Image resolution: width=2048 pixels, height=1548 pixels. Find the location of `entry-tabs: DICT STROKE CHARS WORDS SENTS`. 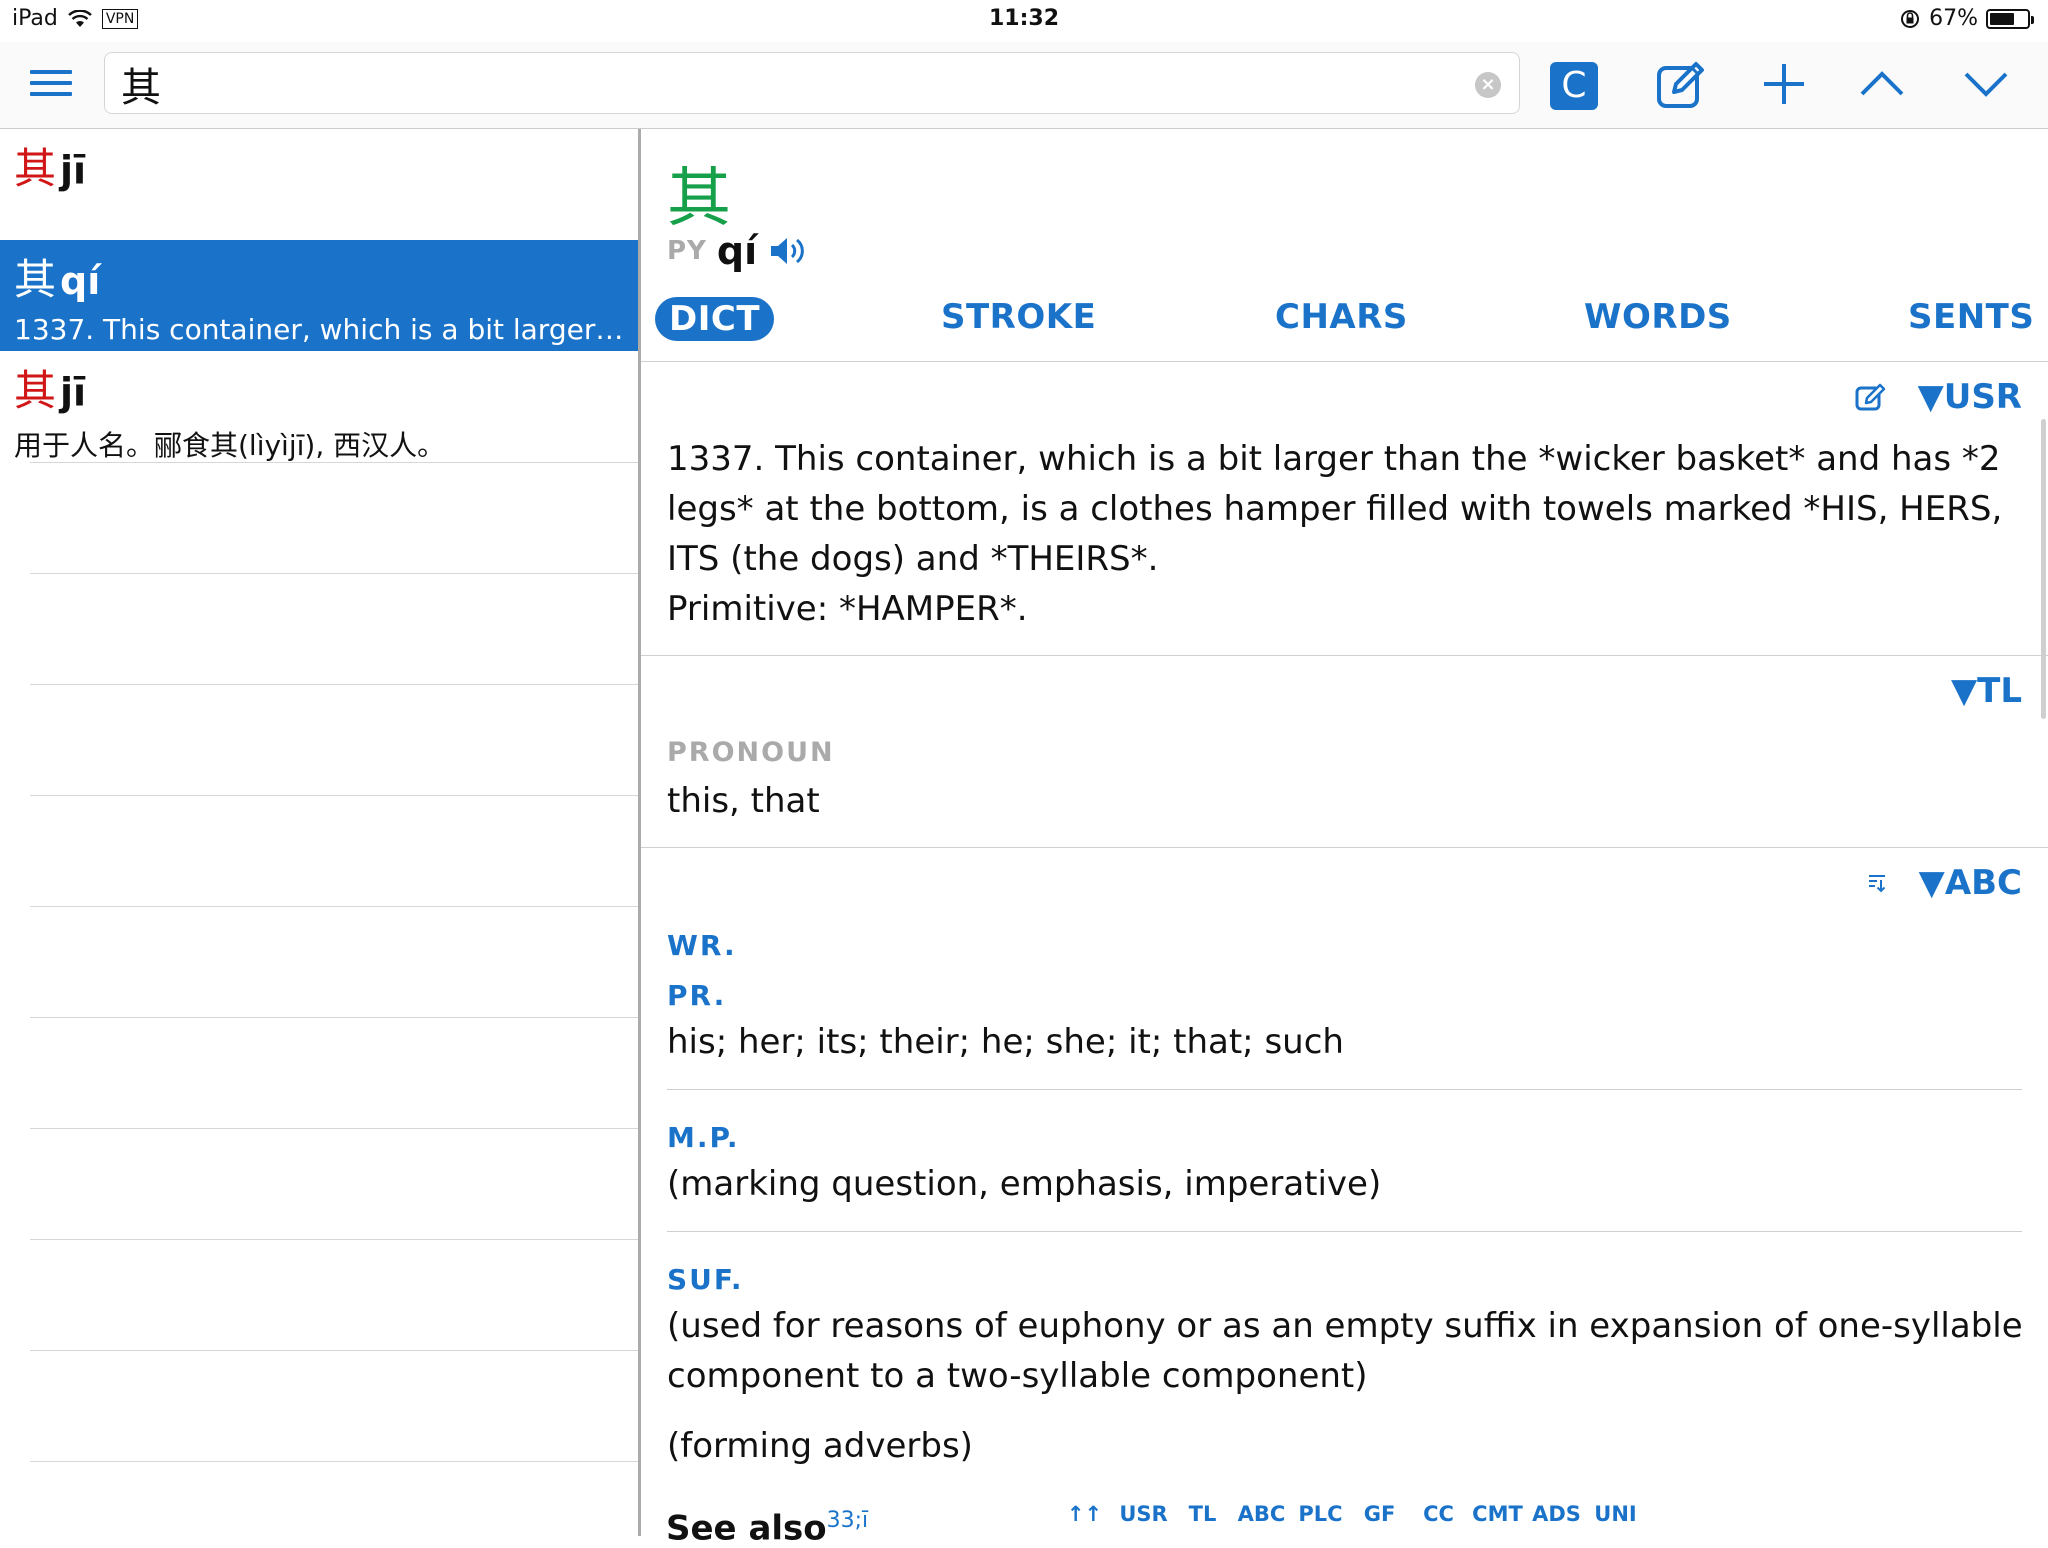

entry-tabs: DICT STROKE CHARS WORDS SENTS is located at coordinates (1344, 325).